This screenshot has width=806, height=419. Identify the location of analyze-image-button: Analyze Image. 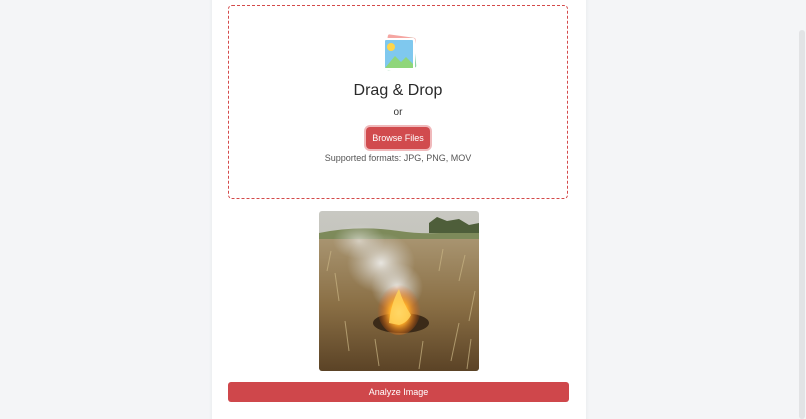
(398, 392).